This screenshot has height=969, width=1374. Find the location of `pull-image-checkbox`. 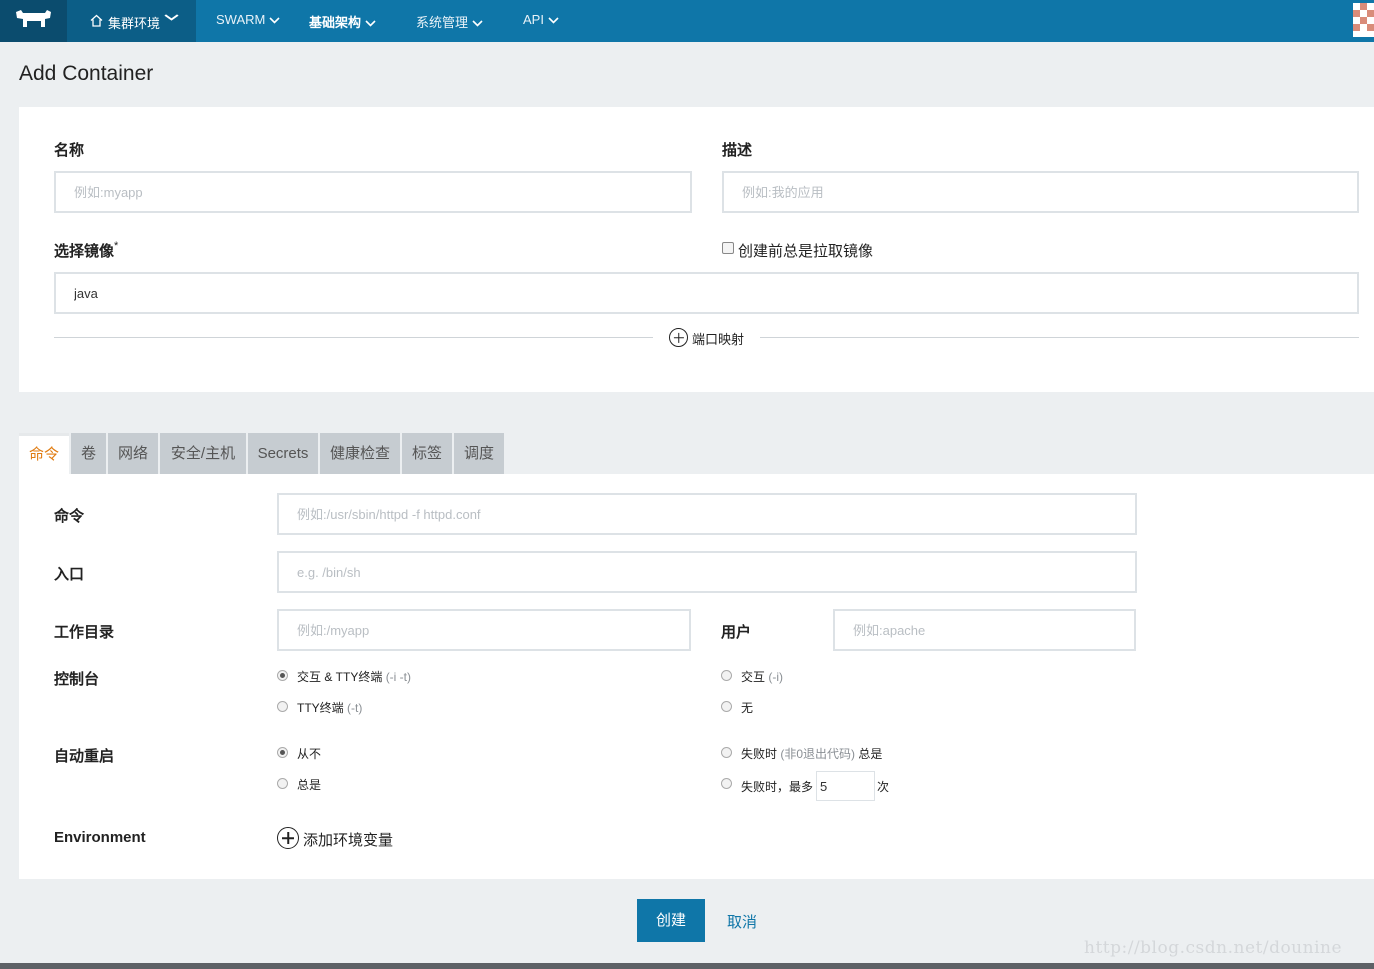

pull-image-checkbox is located at coordinates (728, 248).